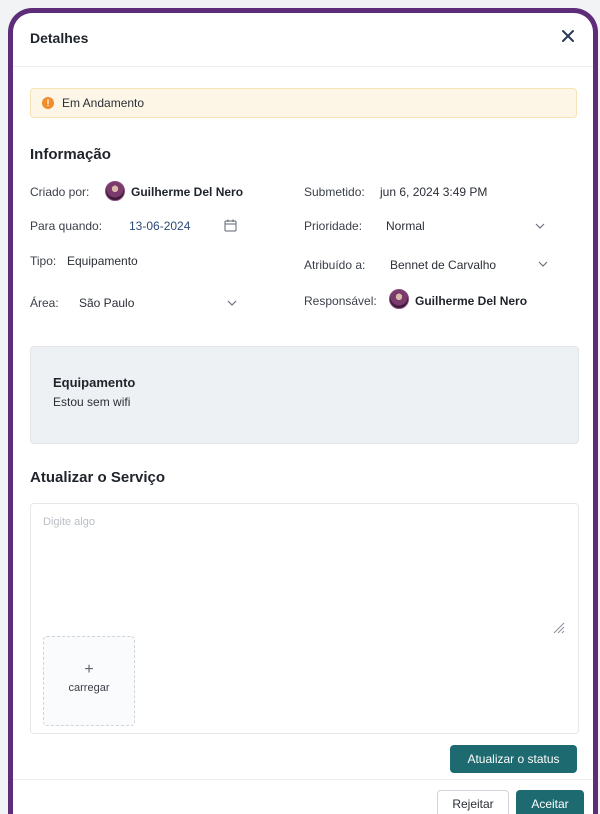 The image size is (600, 814). I want to click on status-banner: ! Em Andamento, so click(303, 103).